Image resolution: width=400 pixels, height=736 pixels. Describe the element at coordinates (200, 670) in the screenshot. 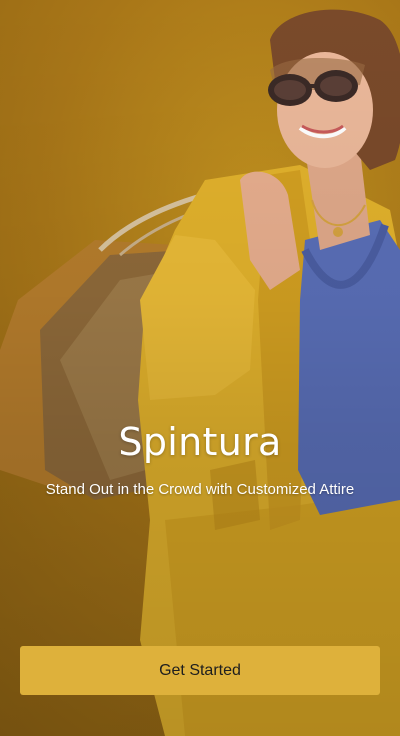

I see `get-started-button: Get Started` at that location.